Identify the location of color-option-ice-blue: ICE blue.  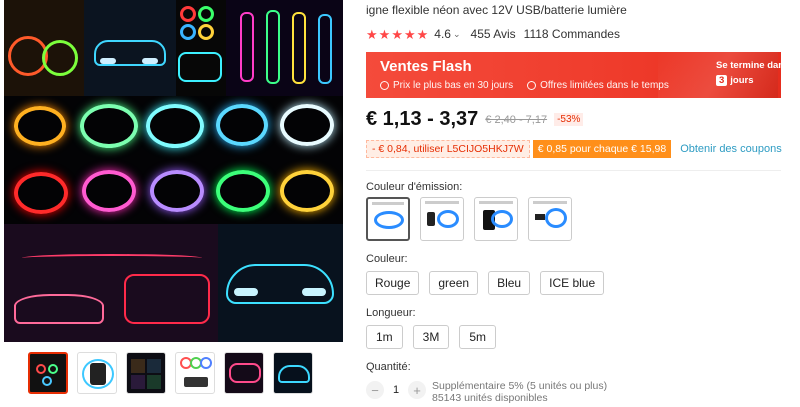
(572, 283).